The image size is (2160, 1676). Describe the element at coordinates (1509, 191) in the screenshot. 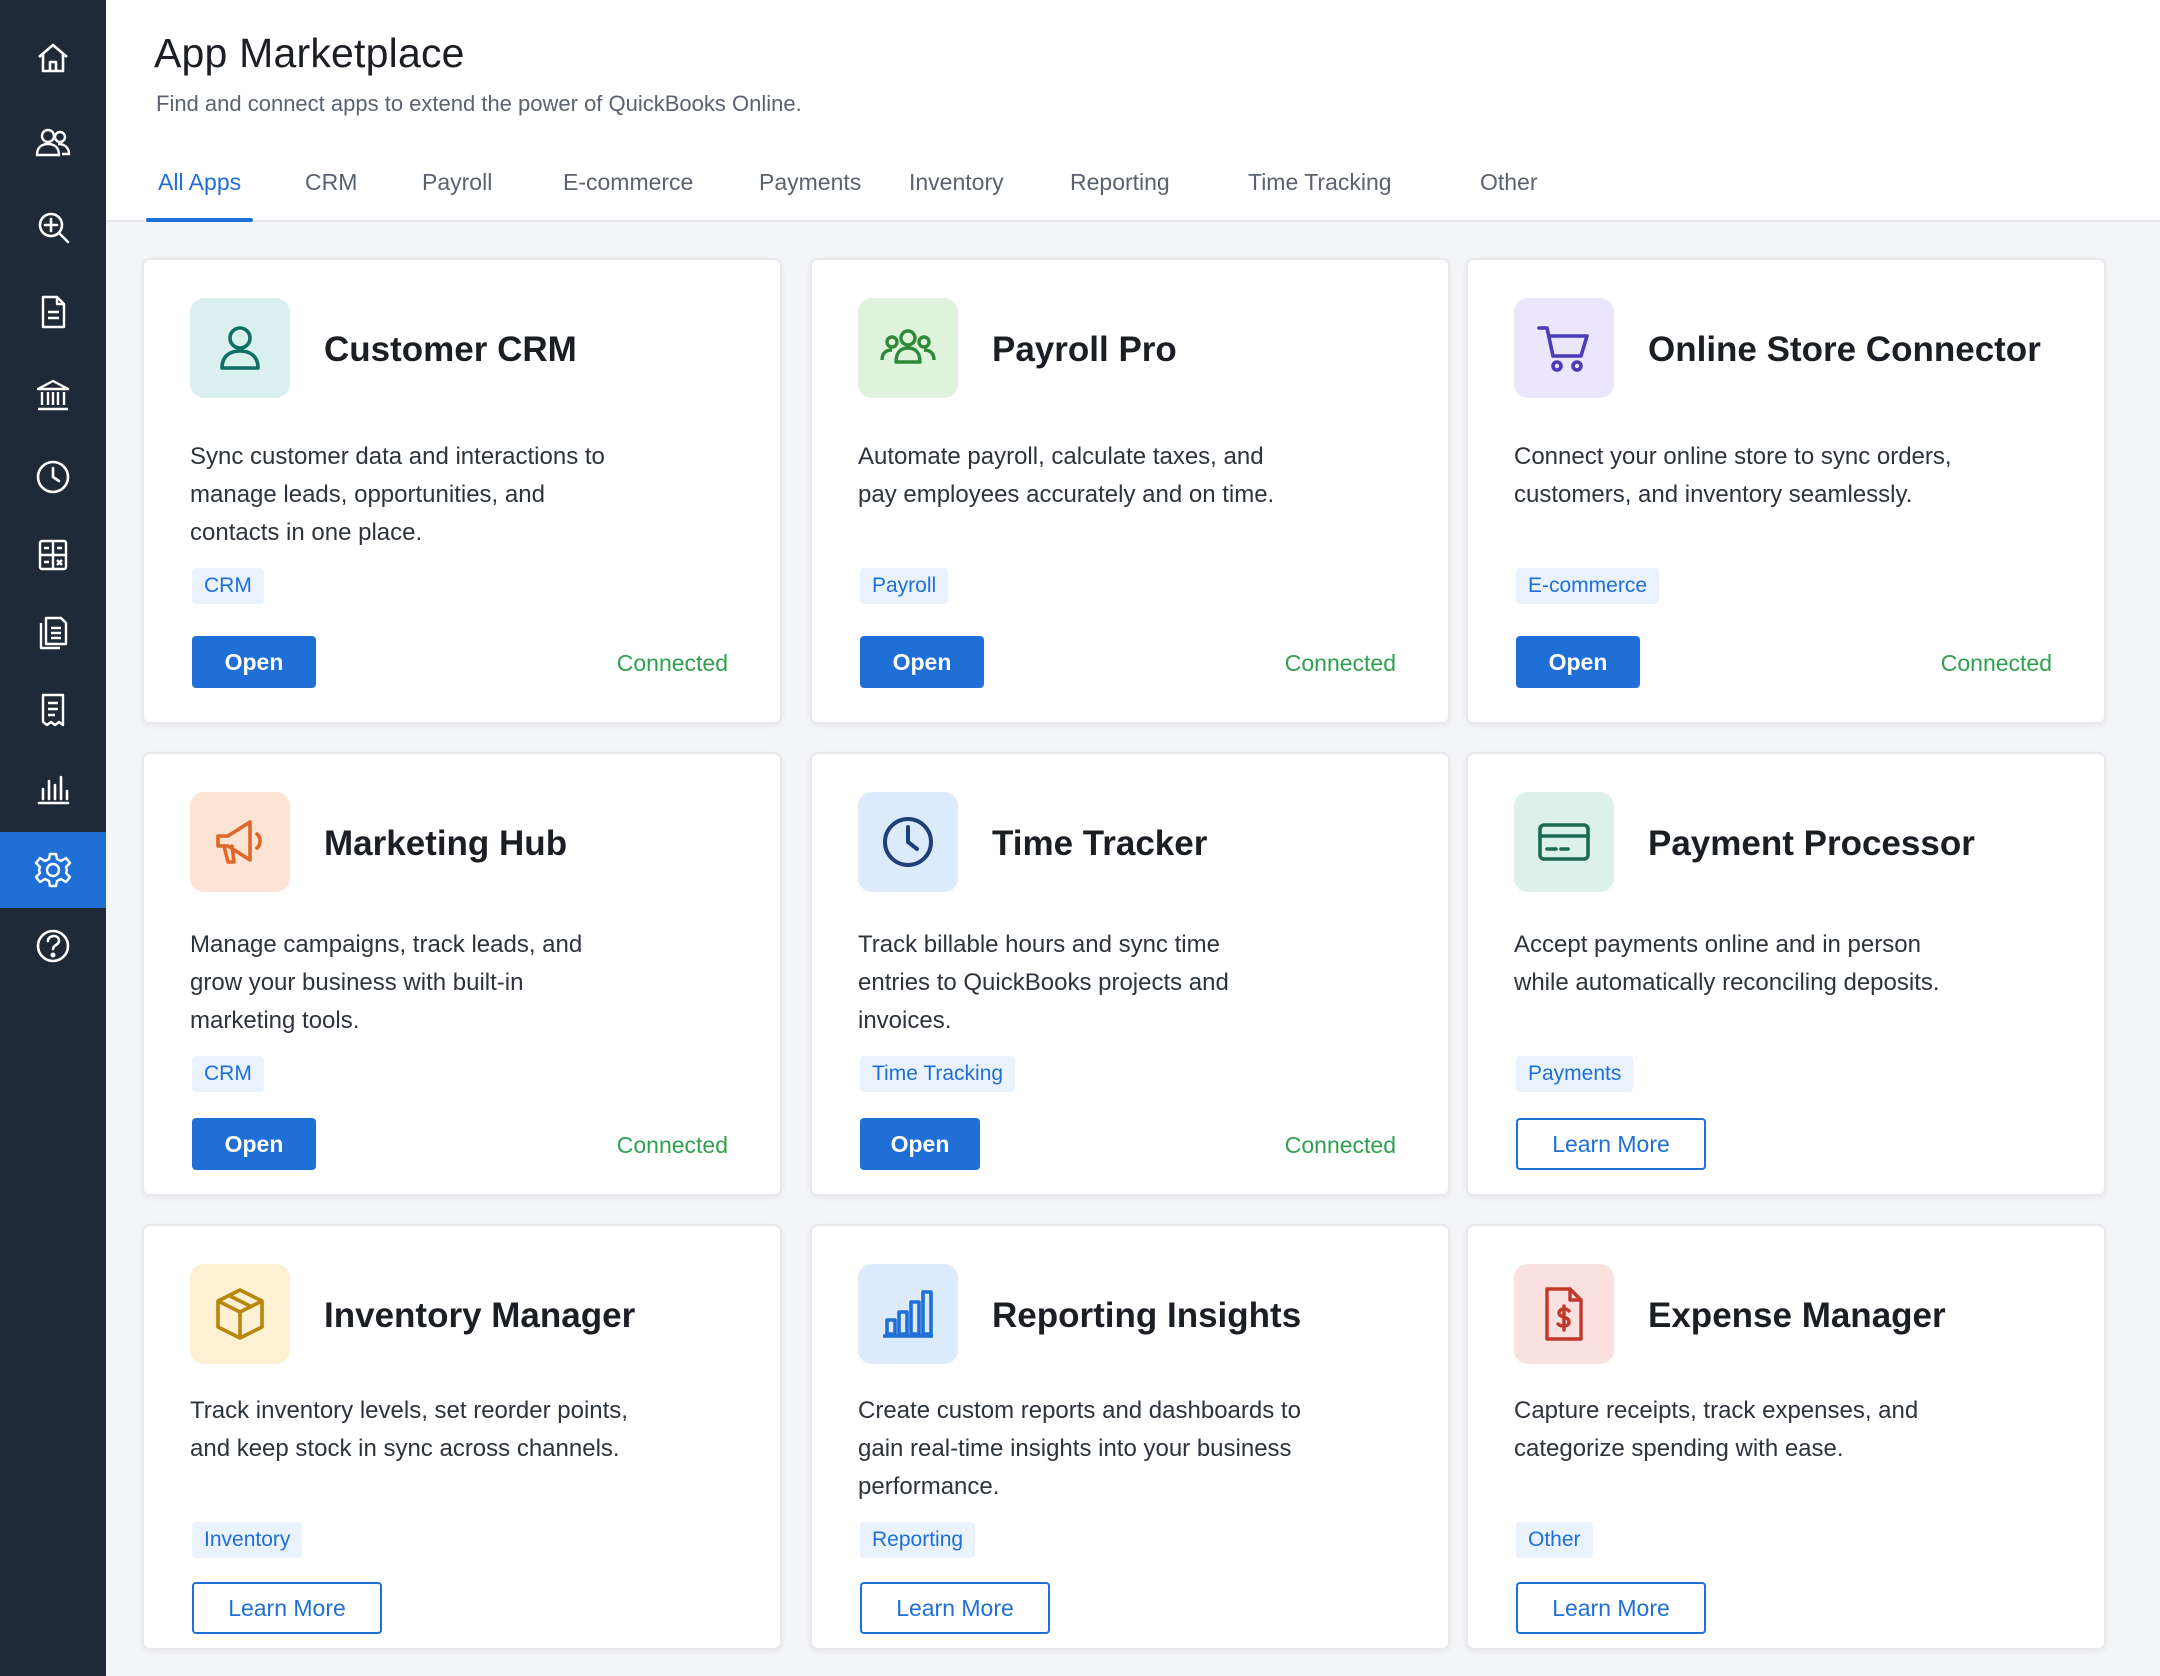

I see `tab-other: Other` at that location.